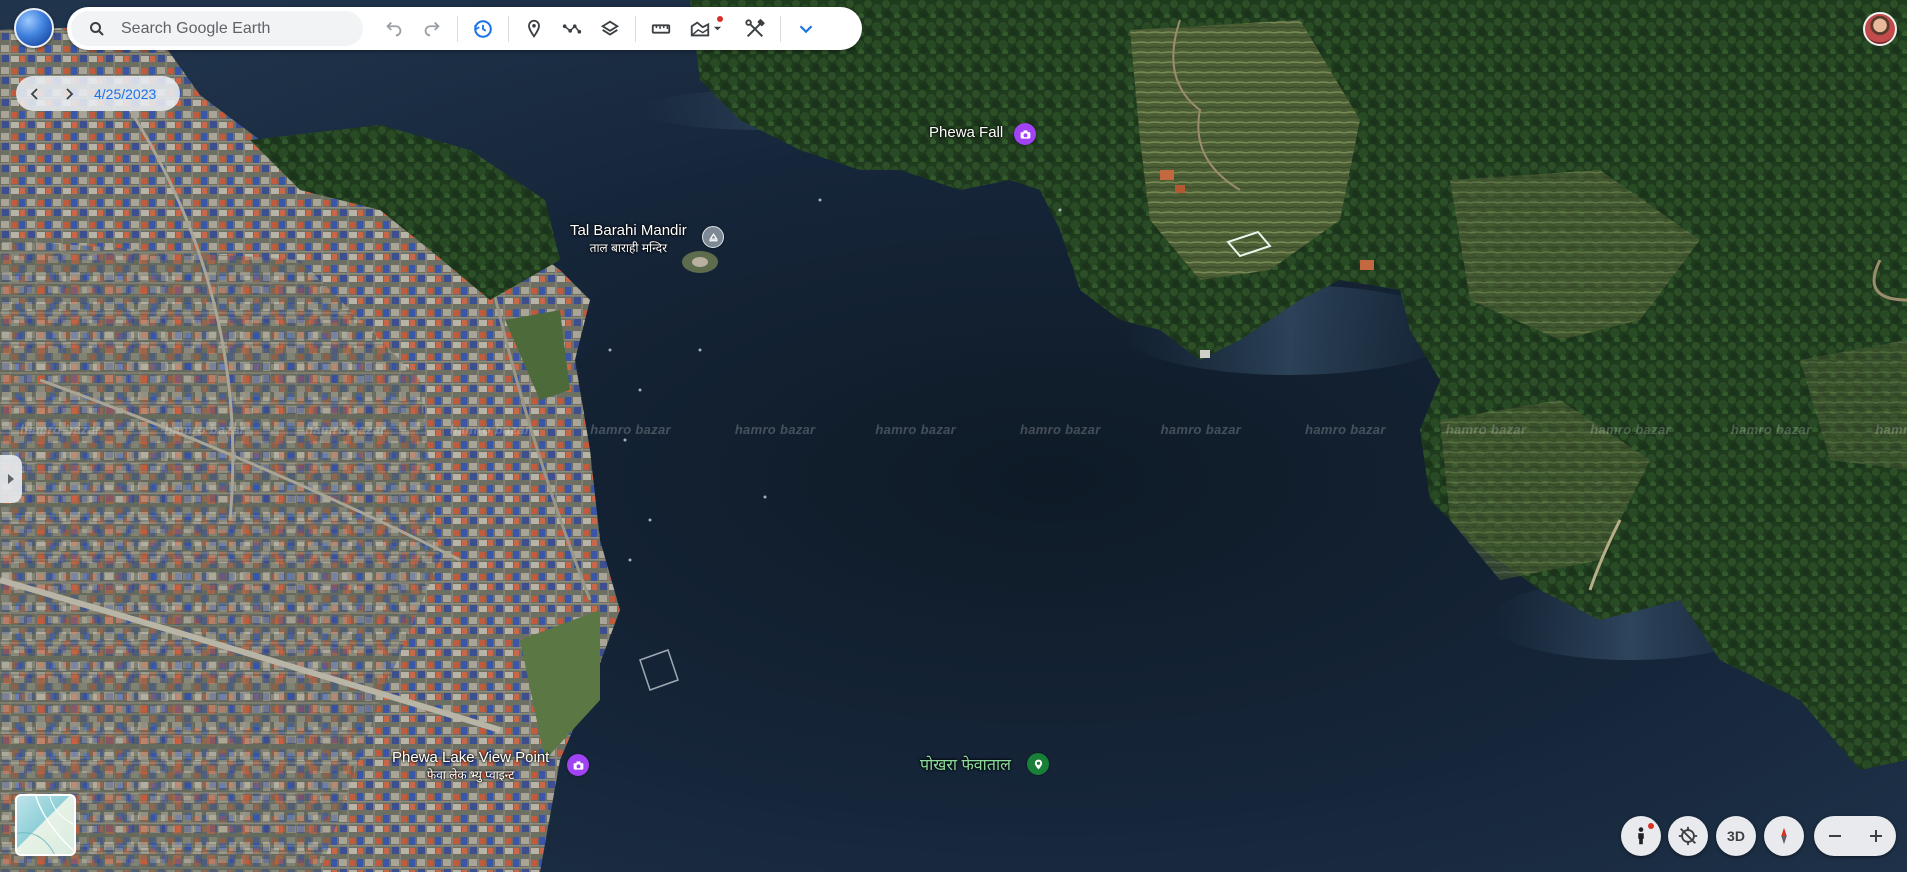 The width and height of the screenshot is (1907, 872). I want to click on place-name: Tal Barahi Mandir, so click(628, 230).